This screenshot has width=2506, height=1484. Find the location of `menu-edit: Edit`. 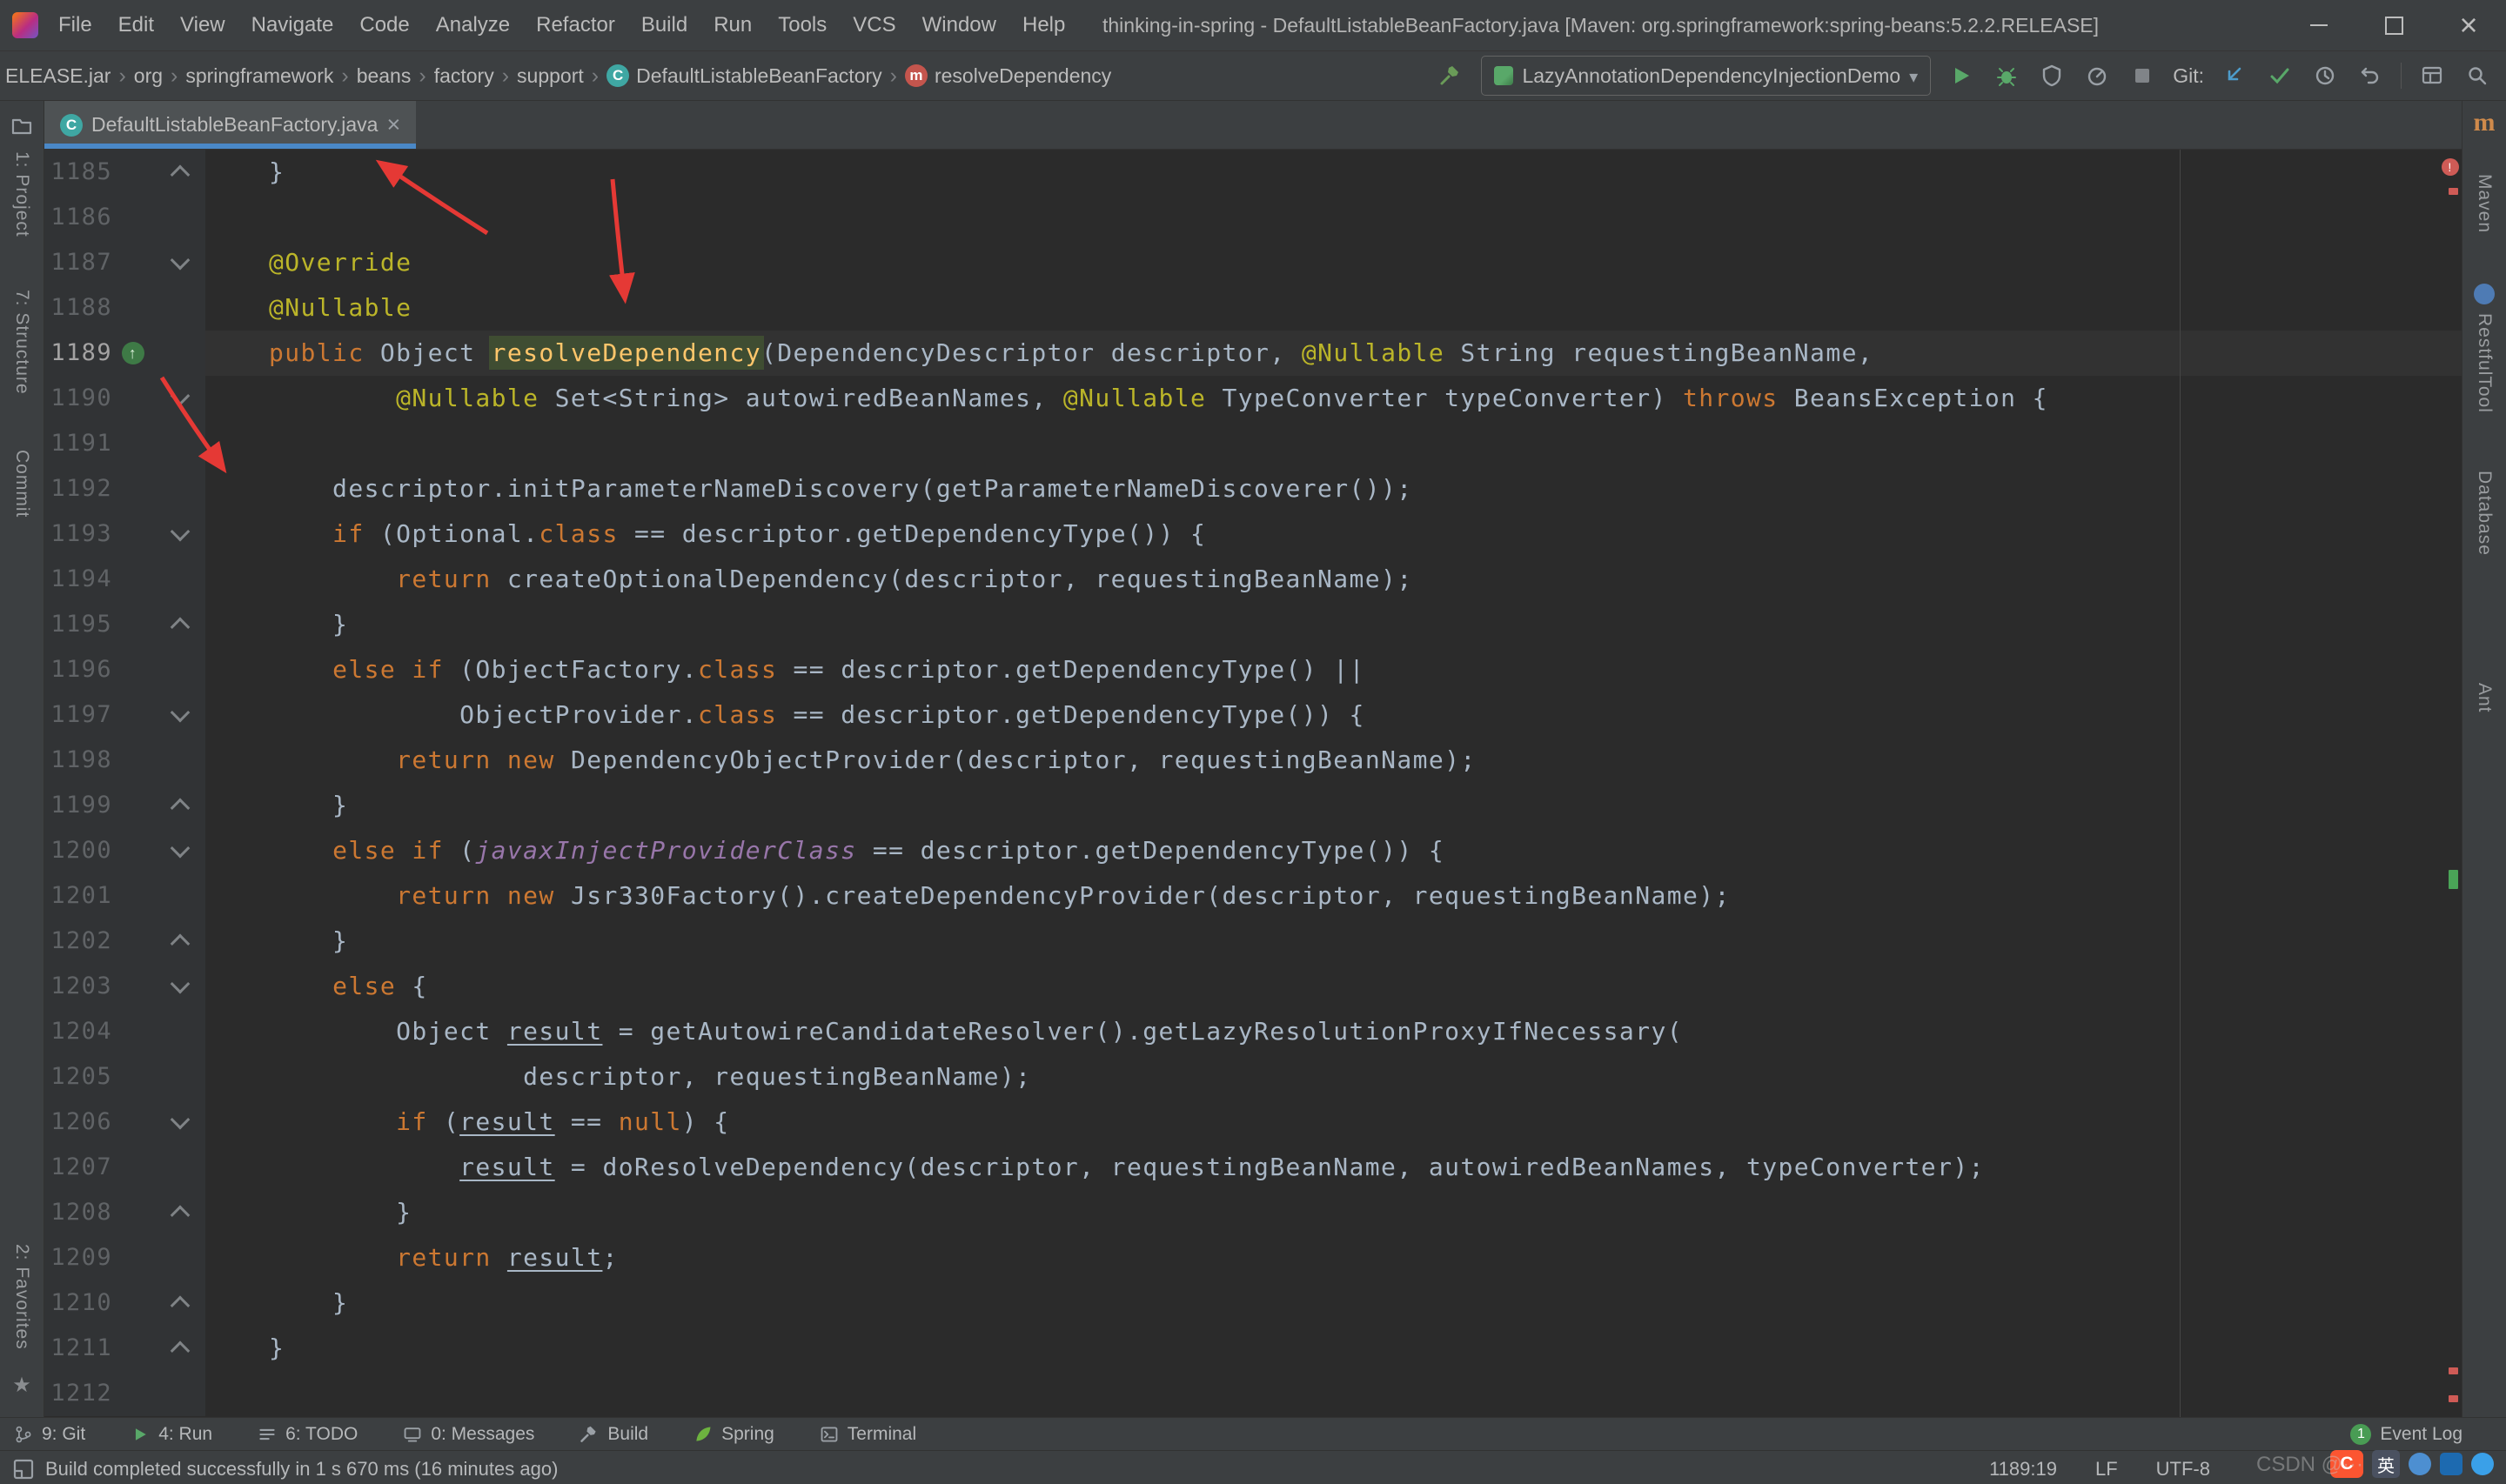

menu-edit: Edit is located at coordinates (136, 25).